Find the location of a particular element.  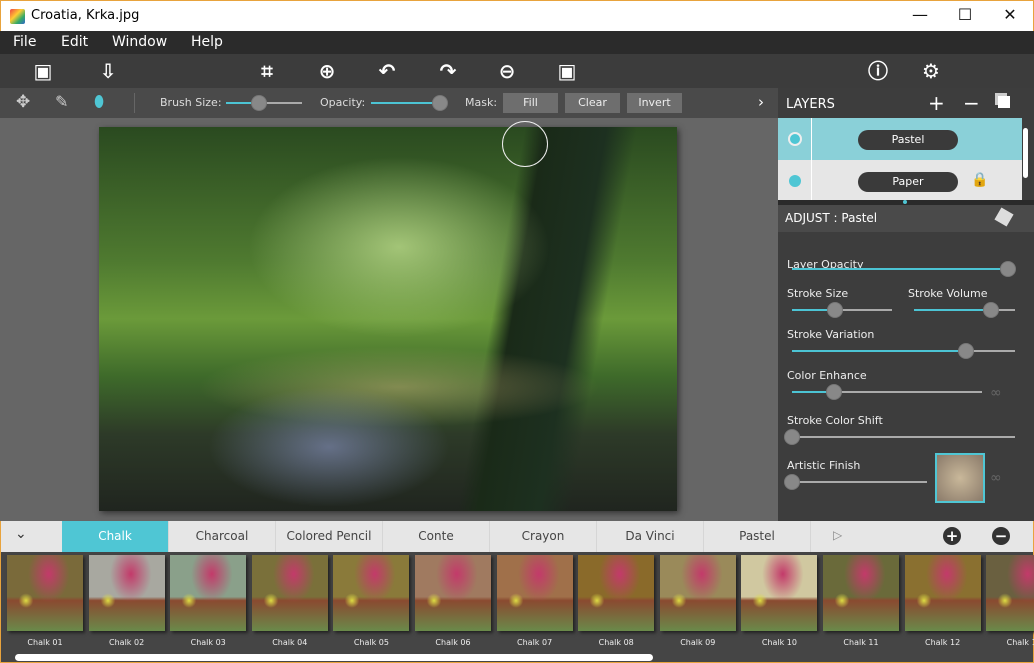

save-icon: ⇩ is located at coordinates (108, 71).